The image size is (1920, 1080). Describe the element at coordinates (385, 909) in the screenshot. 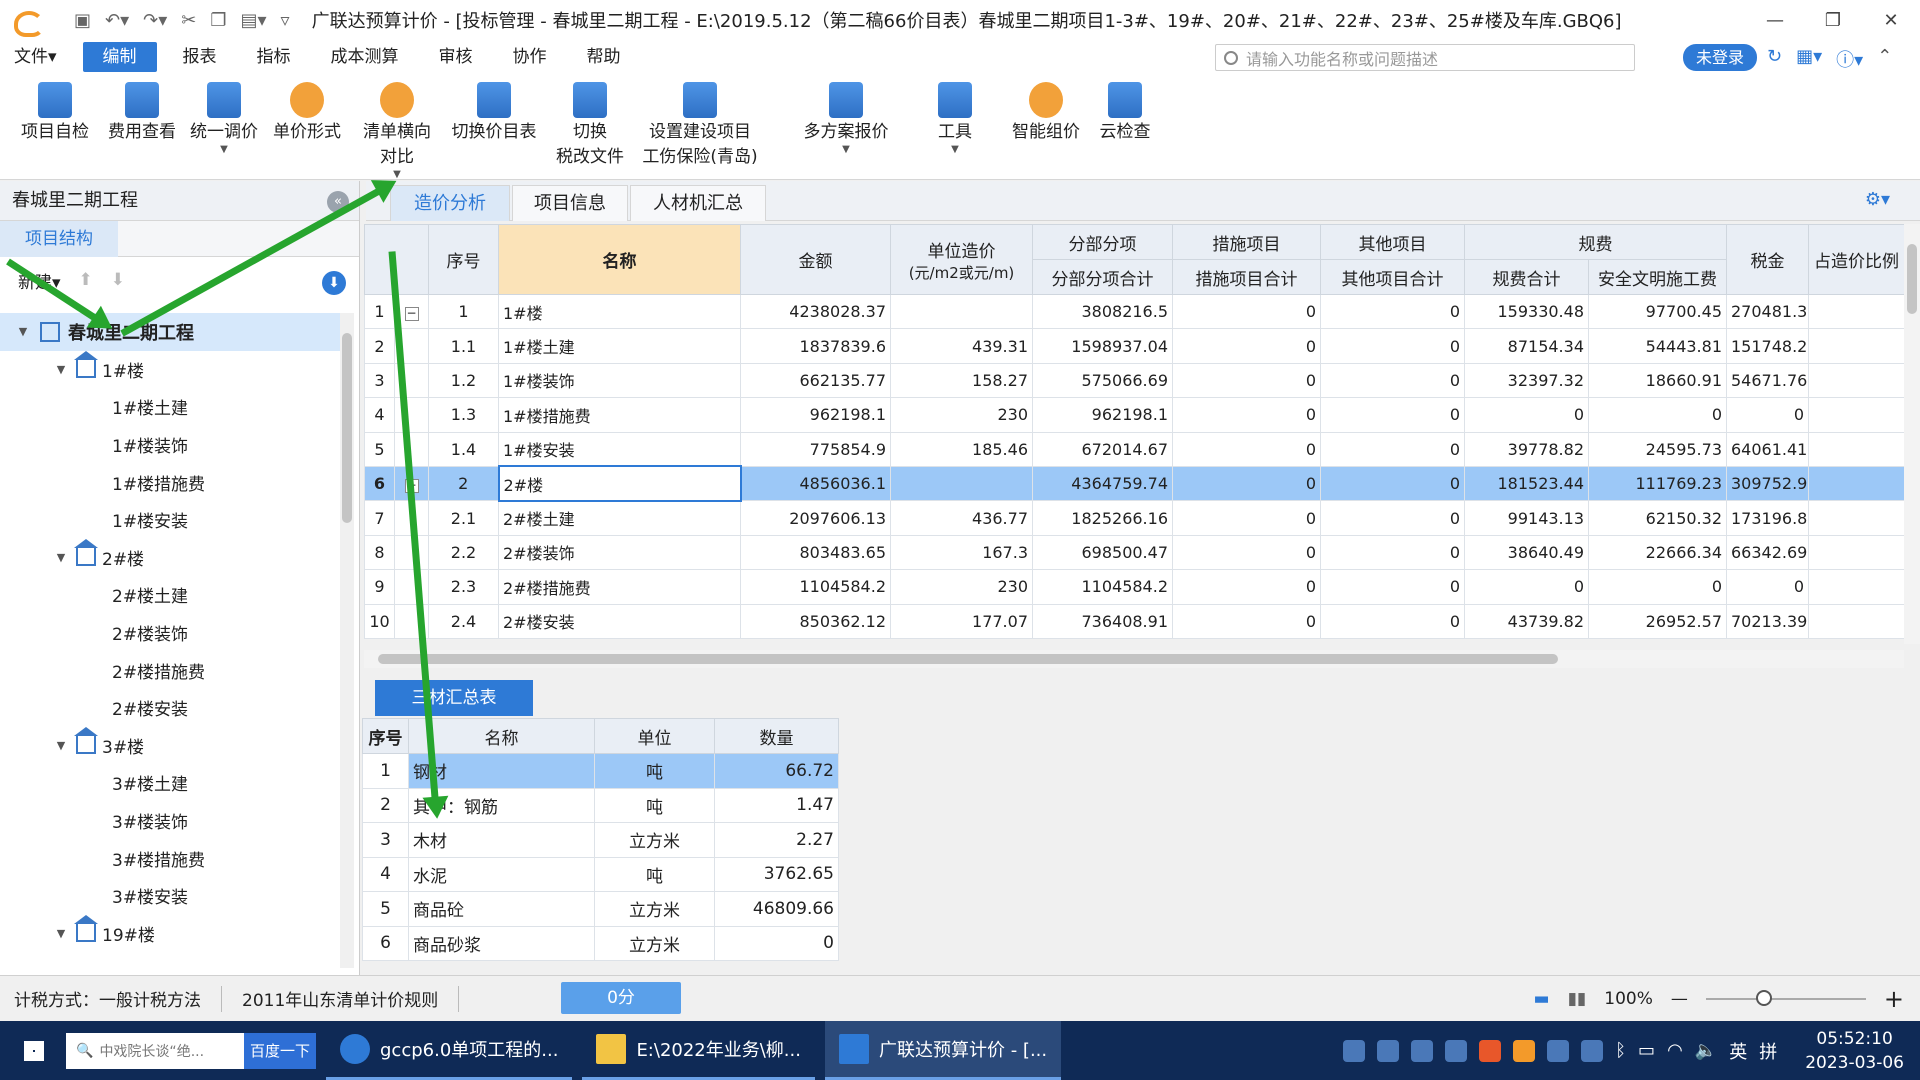

I see `sub-cell: 5` at that location.